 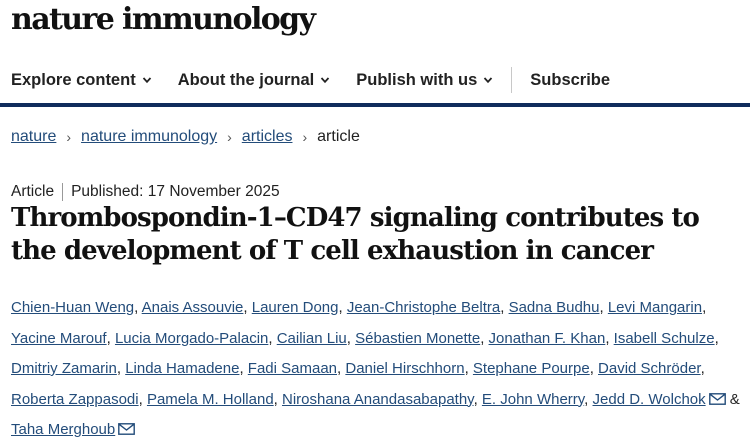 What do you see at coordinates (547, 338) in the screenshot?
I see `author-link: Jonathan F. Khan` at bounding box center [547, 338].